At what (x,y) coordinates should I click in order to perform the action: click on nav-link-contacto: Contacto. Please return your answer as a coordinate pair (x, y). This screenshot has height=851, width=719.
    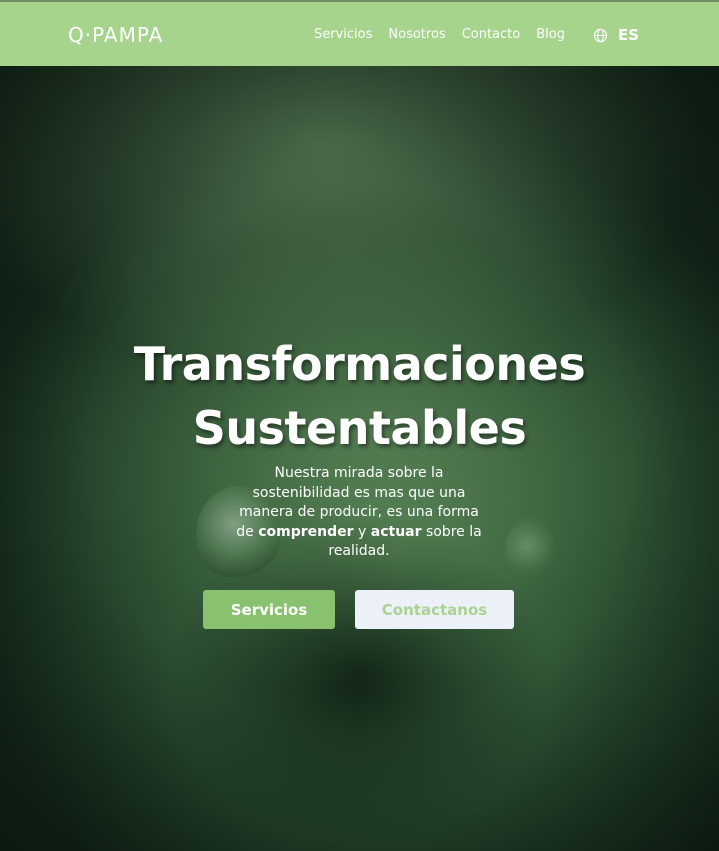
    Looking at the image, I should click on (491, 34).